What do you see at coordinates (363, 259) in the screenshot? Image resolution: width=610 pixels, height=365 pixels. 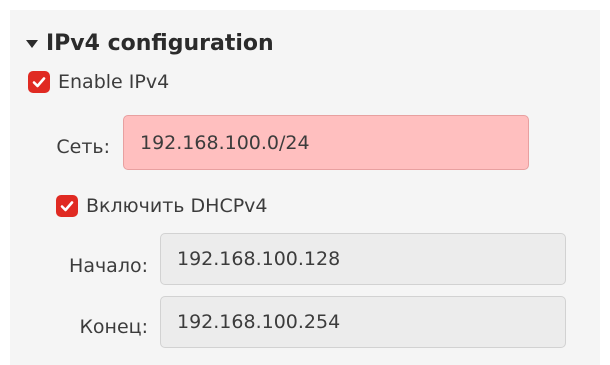 I see `range-start-input: 192.168.100.128` at bounding box center [363, 259].